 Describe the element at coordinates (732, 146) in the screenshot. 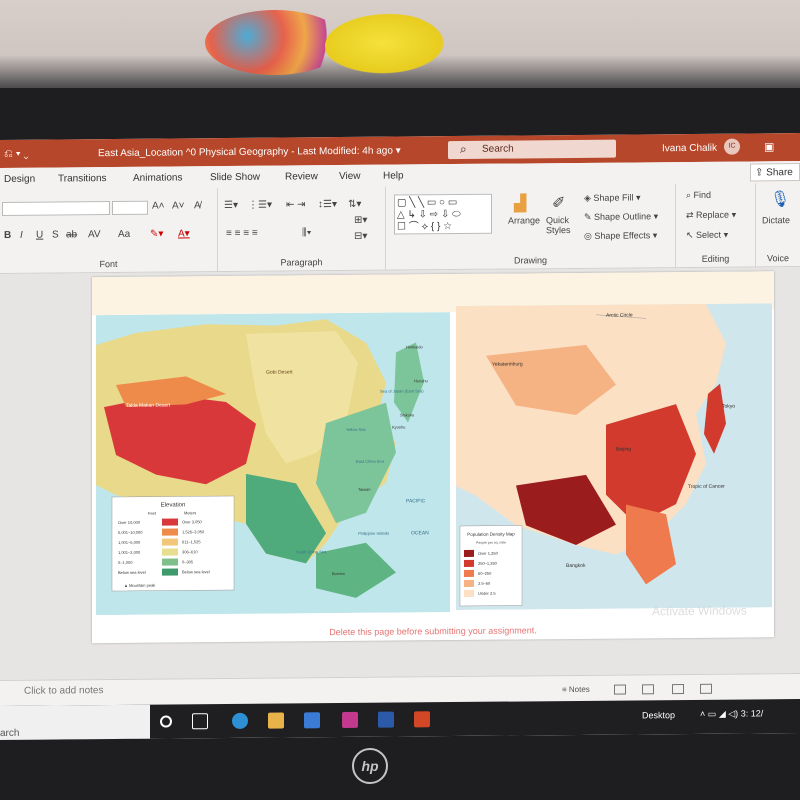

I see `avatar: IC` at that location.